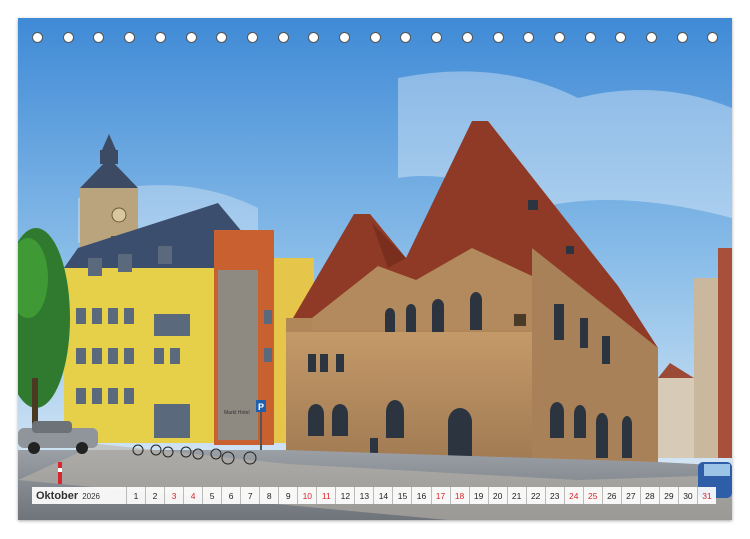 The image size is (750, 539). What do you see at coordinates (154, 495) in the screenshot?
I see `day-cell: 2` at bounding box center [154, 495].